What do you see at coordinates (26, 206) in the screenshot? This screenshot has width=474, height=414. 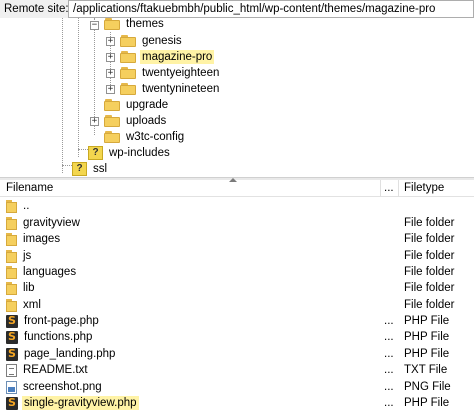 I see `file-name: ..` at bounding box center [26, 206].